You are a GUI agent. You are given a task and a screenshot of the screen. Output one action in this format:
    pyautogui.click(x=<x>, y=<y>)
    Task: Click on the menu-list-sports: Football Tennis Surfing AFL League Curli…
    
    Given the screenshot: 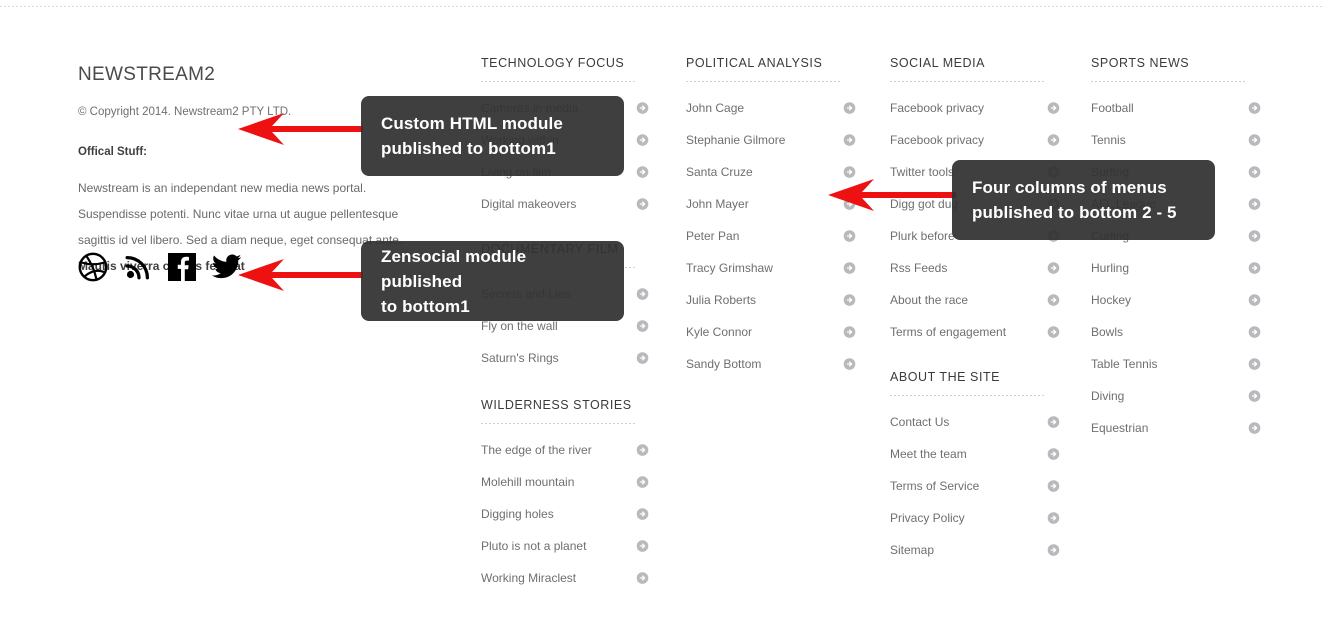 What is the action you would take?
    pyautogui.click(x=1181, y=268)
    